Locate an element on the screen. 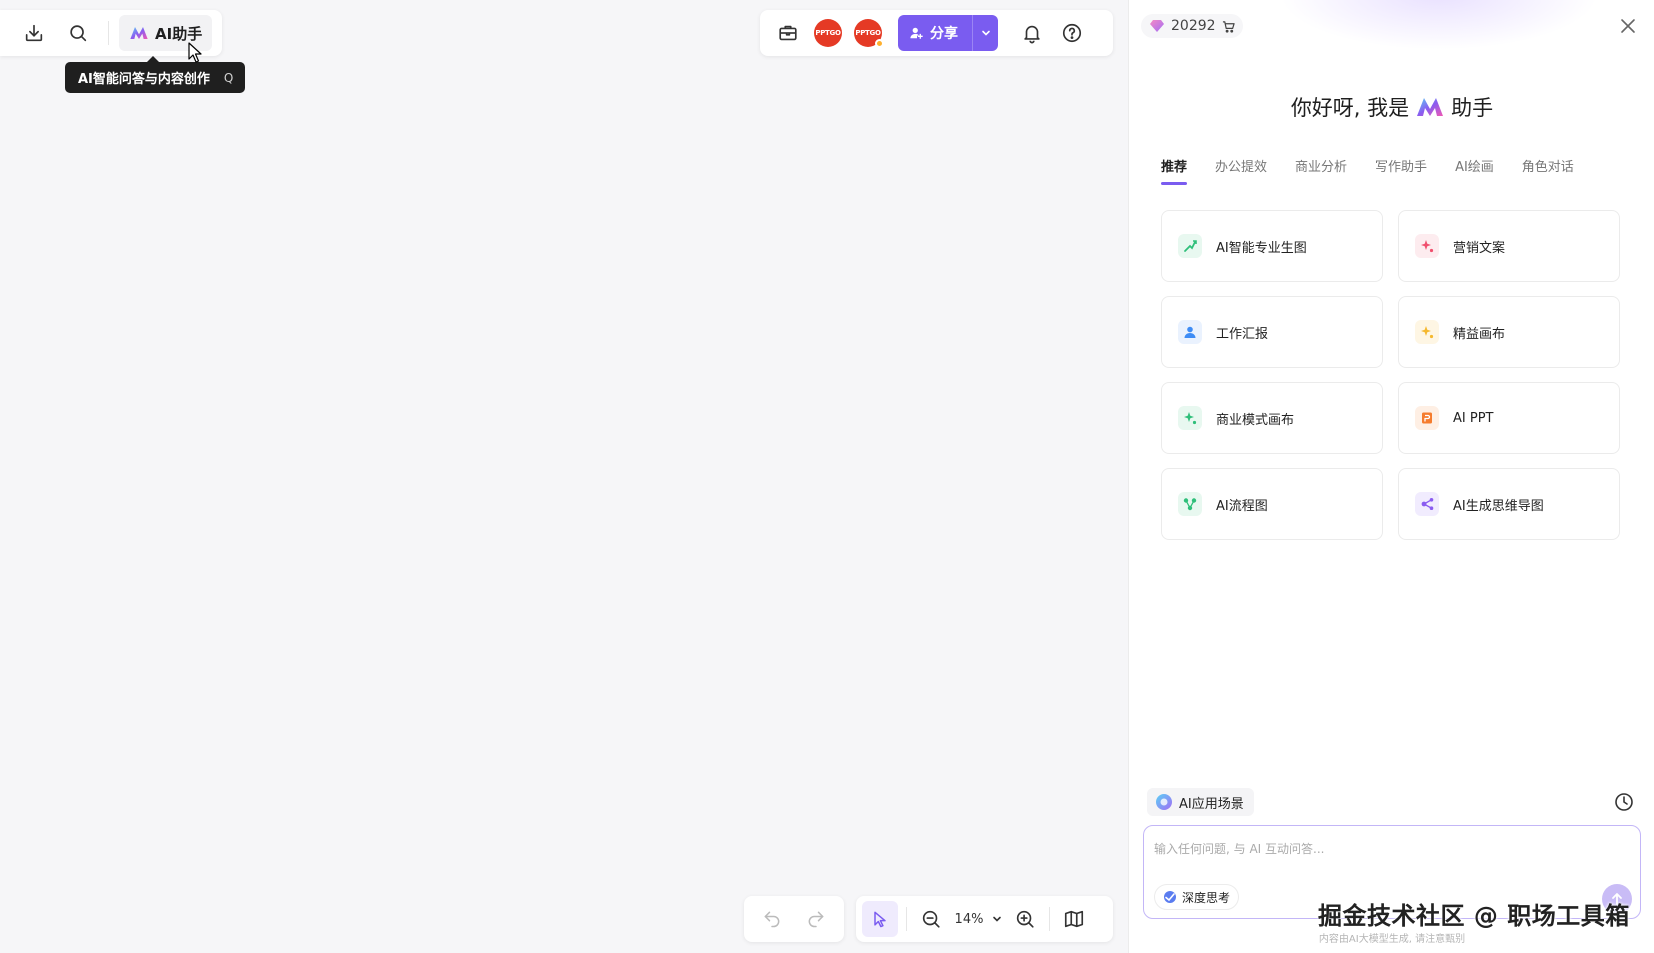 The width and height of the screenshot is (1654, 953). scenario-card-label: 营销文案 is located at coordinates (1479, 248).